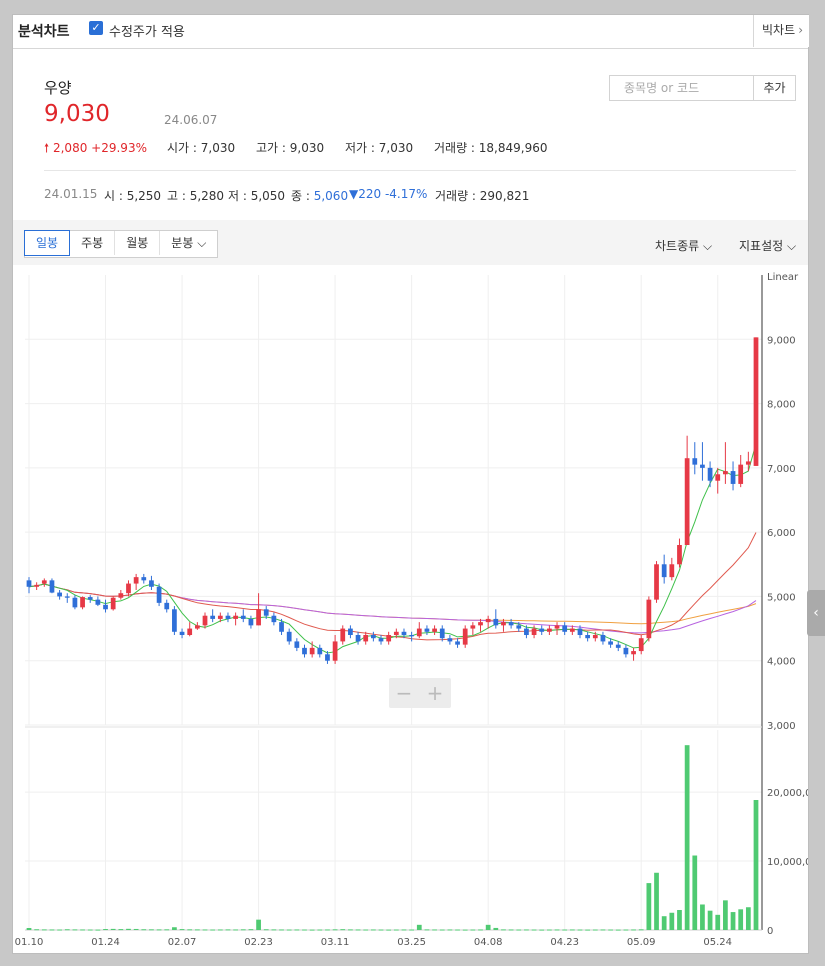  I want to click on adjusted-price-checkbox: ✓, so click(96, 28).